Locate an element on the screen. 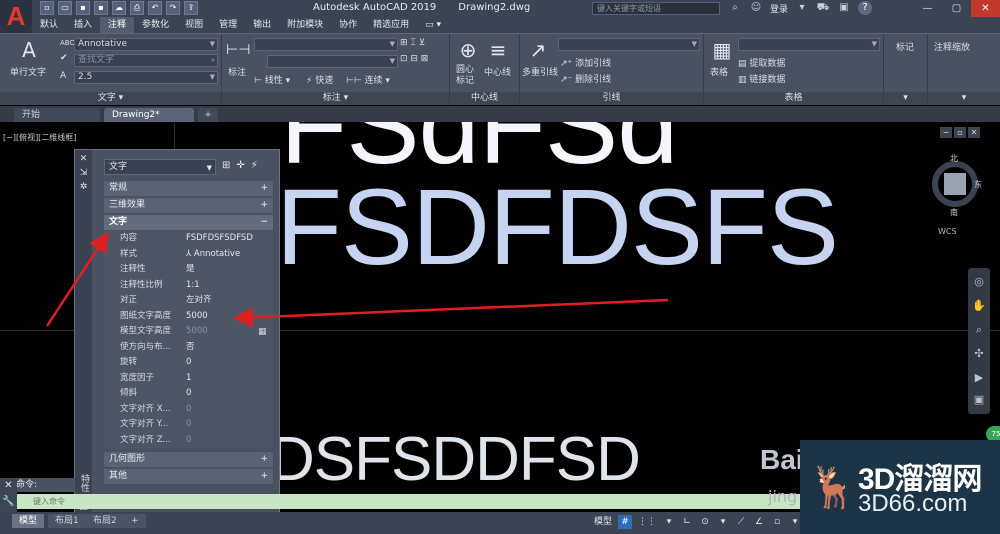 This screenshot has width=1000, height=534. pan-icon: ✋ is located at coordinates (979, 306).